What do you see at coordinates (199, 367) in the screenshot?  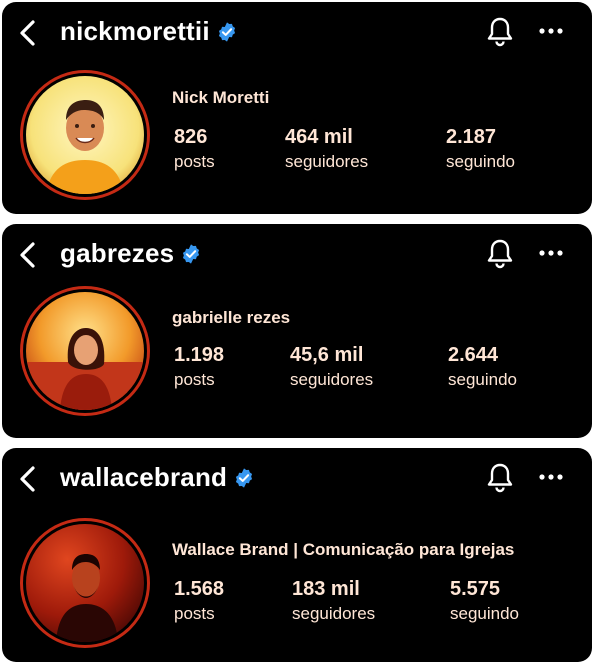 I see `stat-posts: 1.198 posts` at bounding box center [199, 367].